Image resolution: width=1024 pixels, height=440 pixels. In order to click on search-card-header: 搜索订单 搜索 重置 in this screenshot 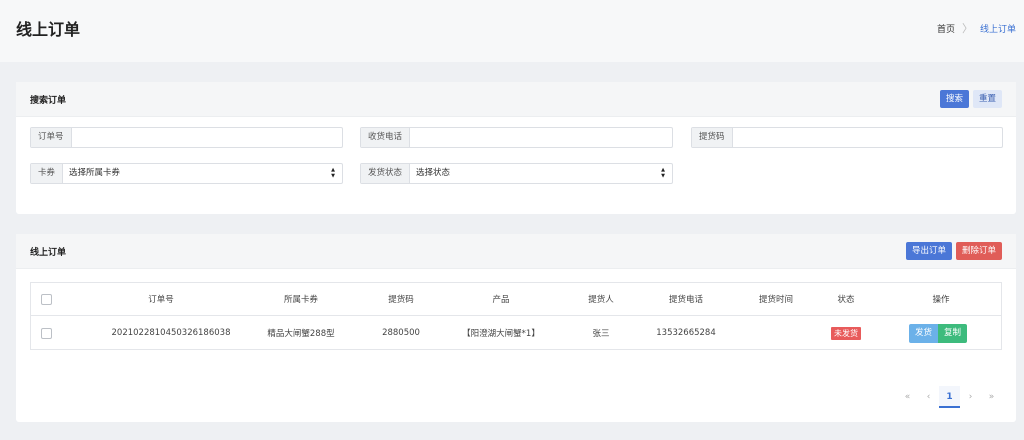, I will do `click(516, 99)`.